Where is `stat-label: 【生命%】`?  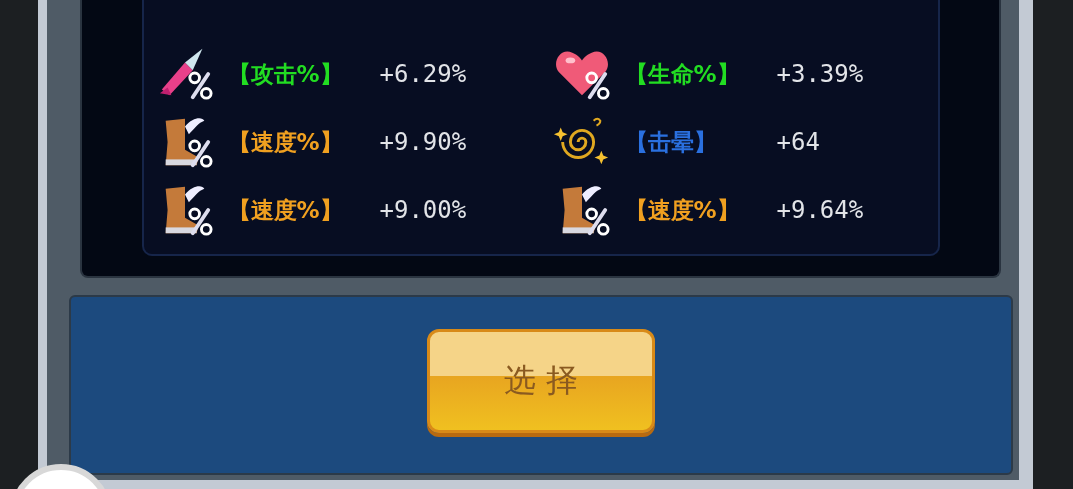 stat-label: 【生命%】 is located at coordinates (682, 74).